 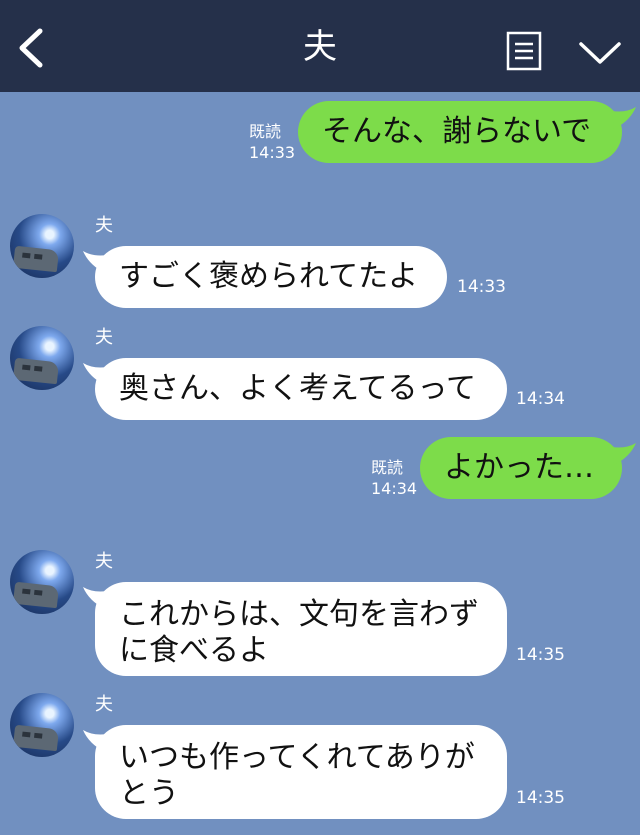 What do you see at coordinates (524, 51) in the screenshot?
I see `notes-icon` at bounding box center [524, 51].